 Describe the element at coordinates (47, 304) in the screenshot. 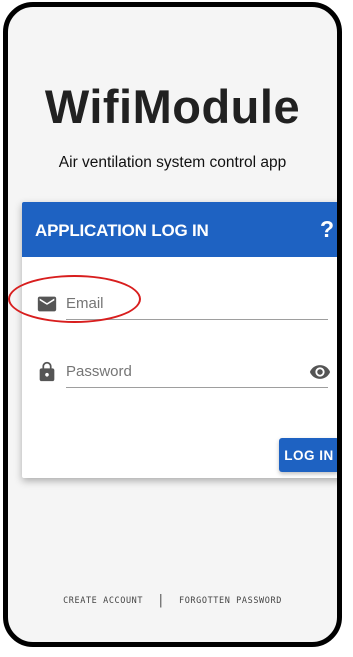

I see `mail-icon` at that location.